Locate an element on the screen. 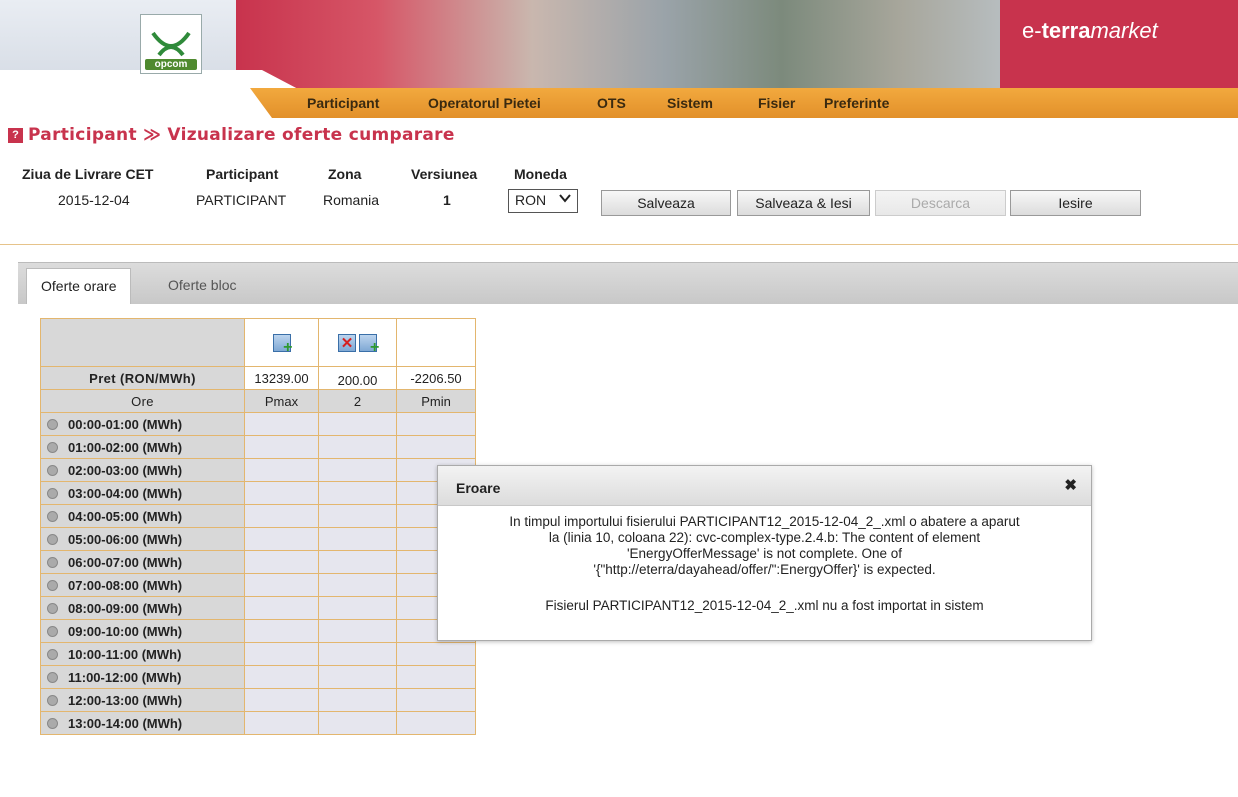 This screenshot has height=797, width=1238. download-button: Descarca is located at coordinates (940, 203).